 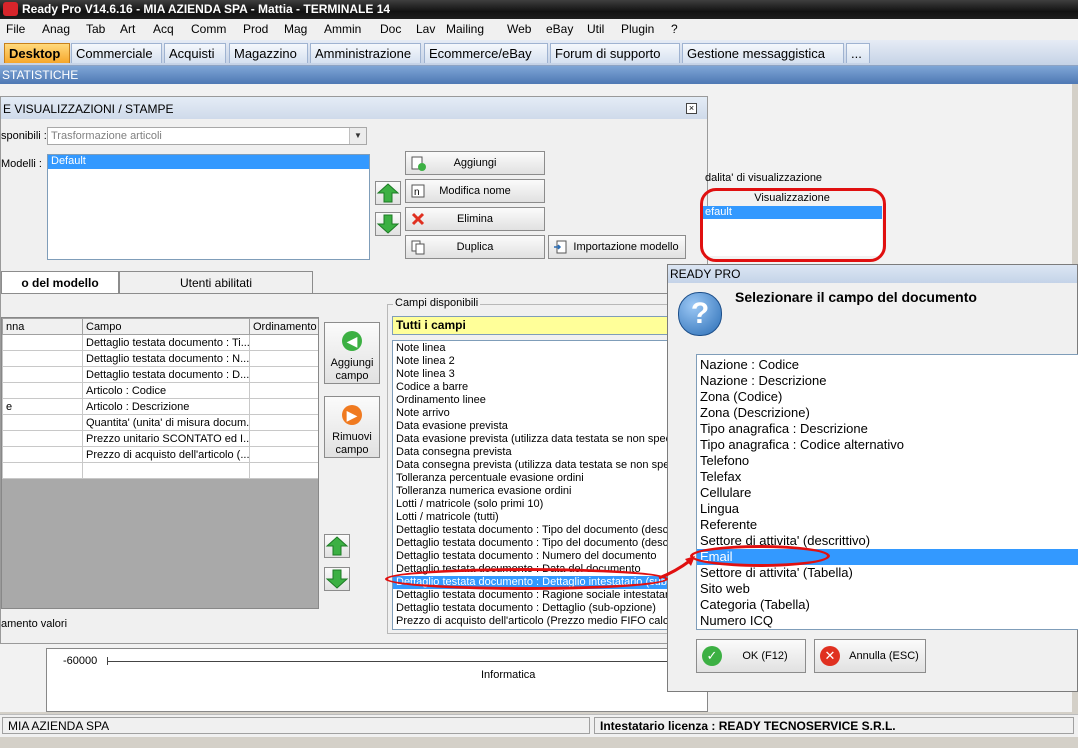 I want to click on list-item: Tipo anagrafica : Descrizione, so click(x=887, y=429).